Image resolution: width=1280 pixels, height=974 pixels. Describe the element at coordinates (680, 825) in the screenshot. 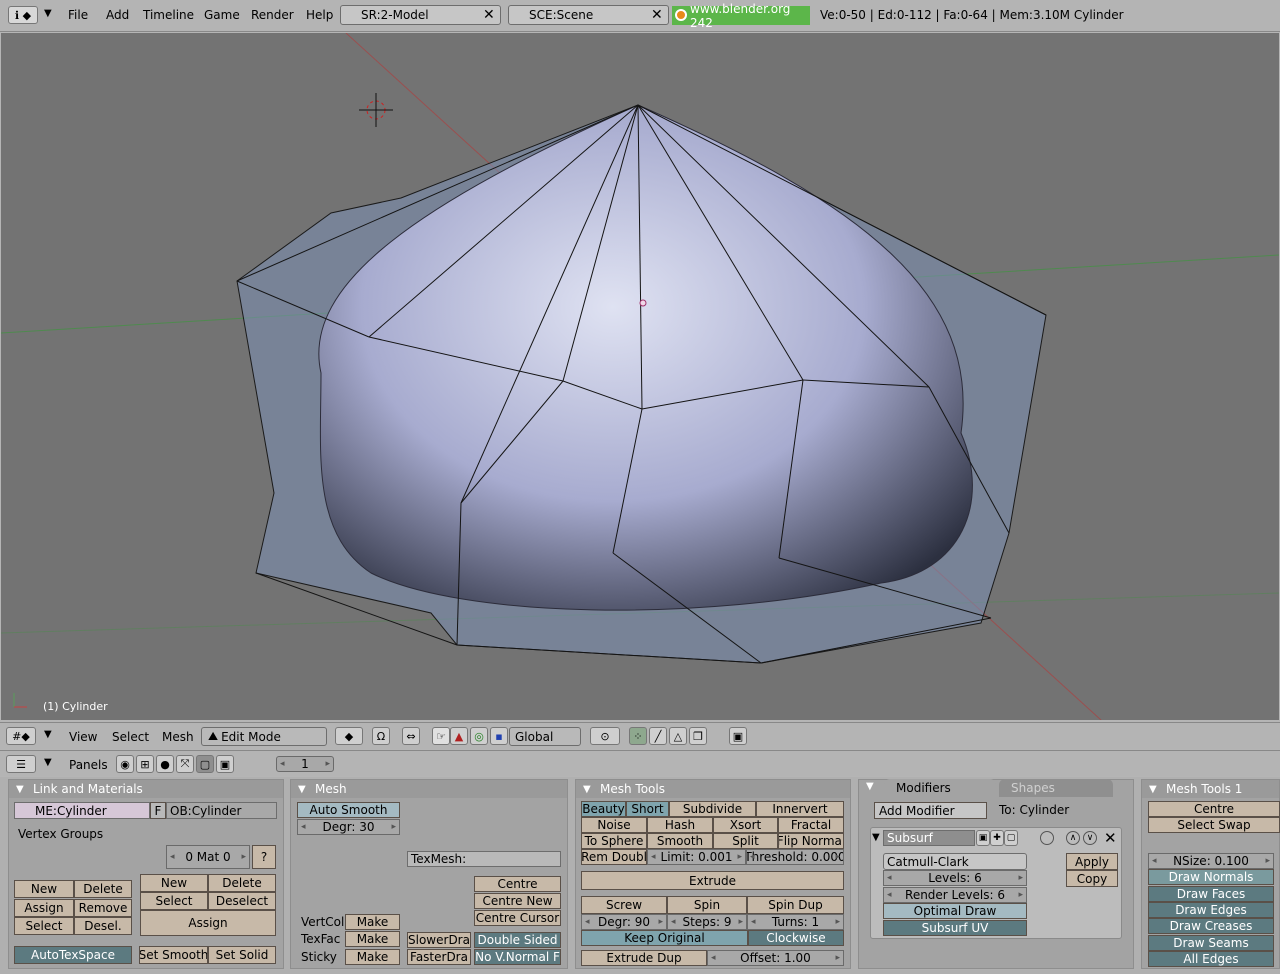

I see `hash-button: Hash` at that location.